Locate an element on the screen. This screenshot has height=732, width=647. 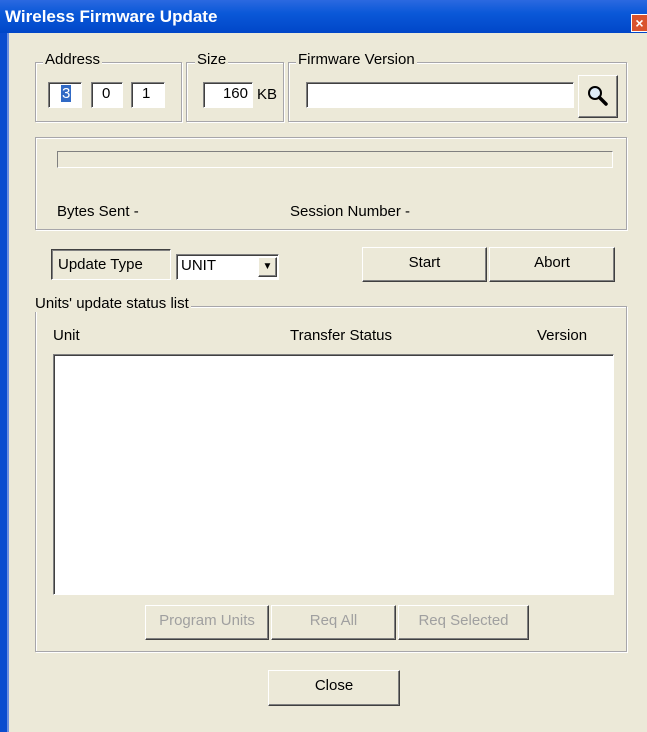
window-border-highlight is located at coordinates (8, 382).